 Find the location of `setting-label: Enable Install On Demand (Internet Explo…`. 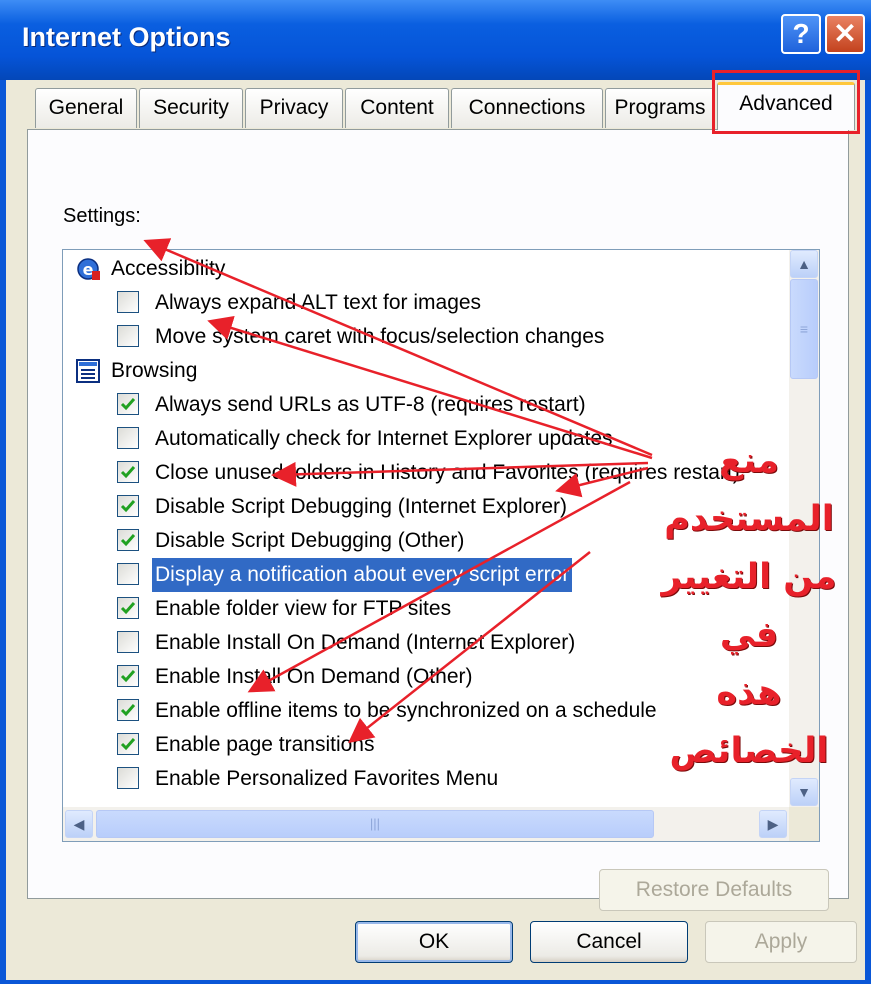

setting-label: Enable Install On Demand (Internet Explo… is located at coordinates (365, 642).